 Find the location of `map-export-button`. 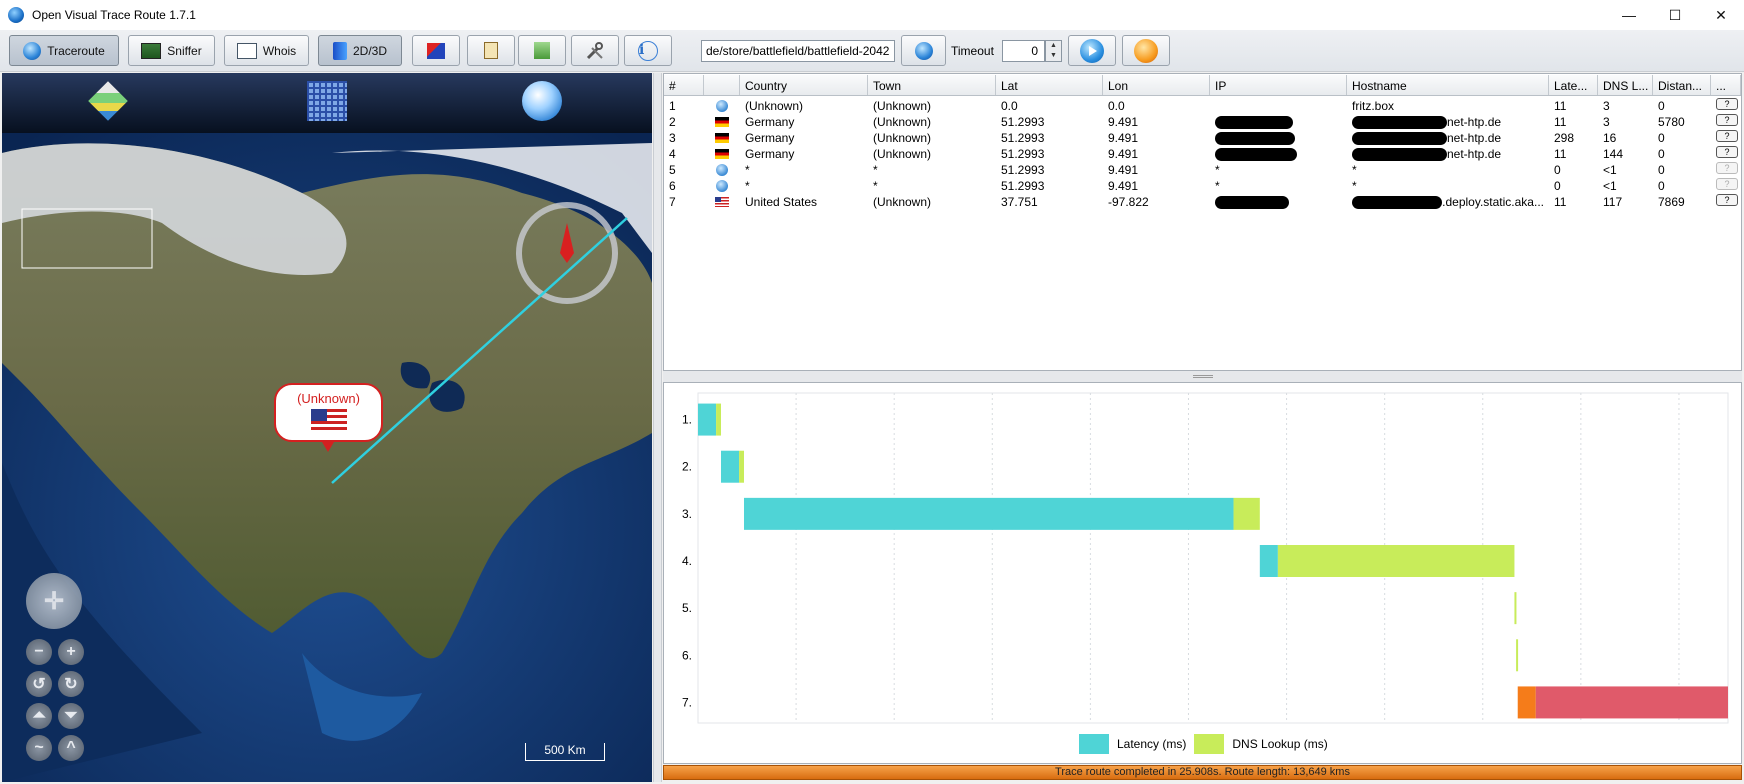

map-export-button is located at coordinates (436, 50).